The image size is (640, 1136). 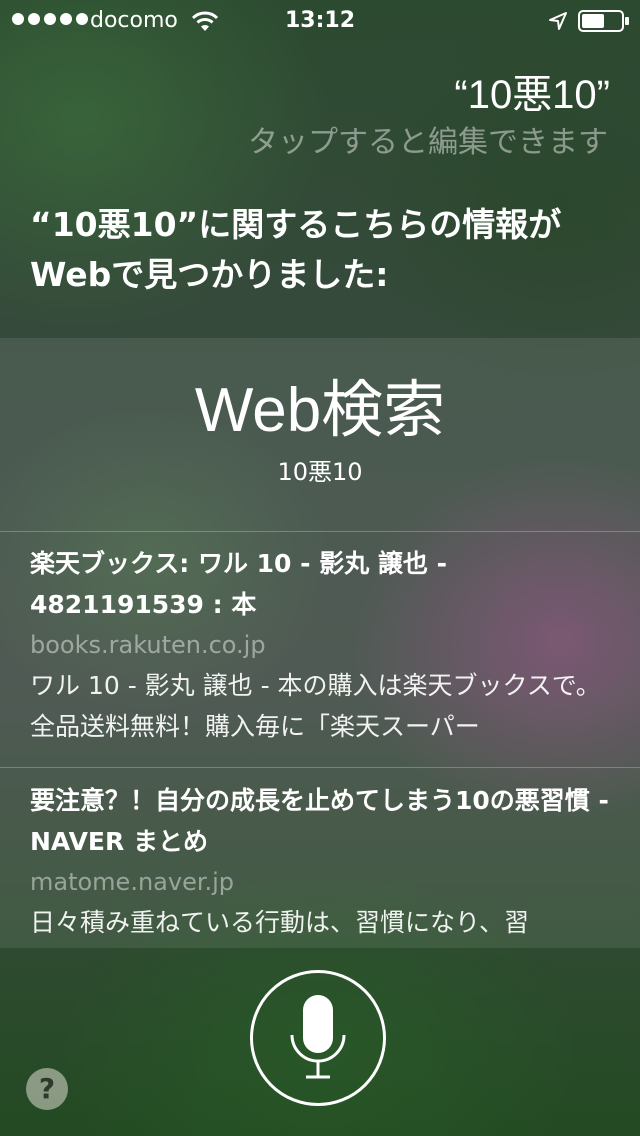 I want to click on search-result-url: matome.naver.jp, so click(x=132, y=882).